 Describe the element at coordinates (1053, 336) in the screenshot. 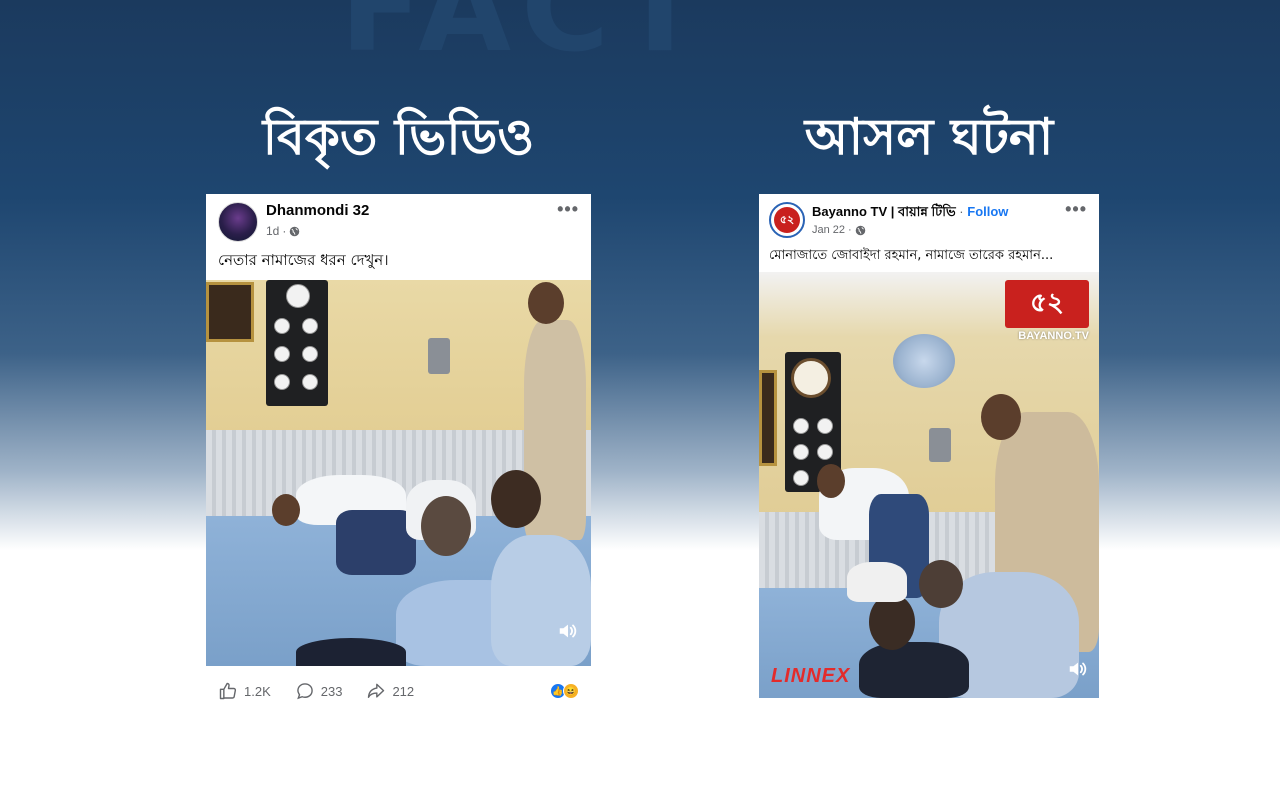

I see `channel-logo-caption: BAYANNO.TV` at that location.